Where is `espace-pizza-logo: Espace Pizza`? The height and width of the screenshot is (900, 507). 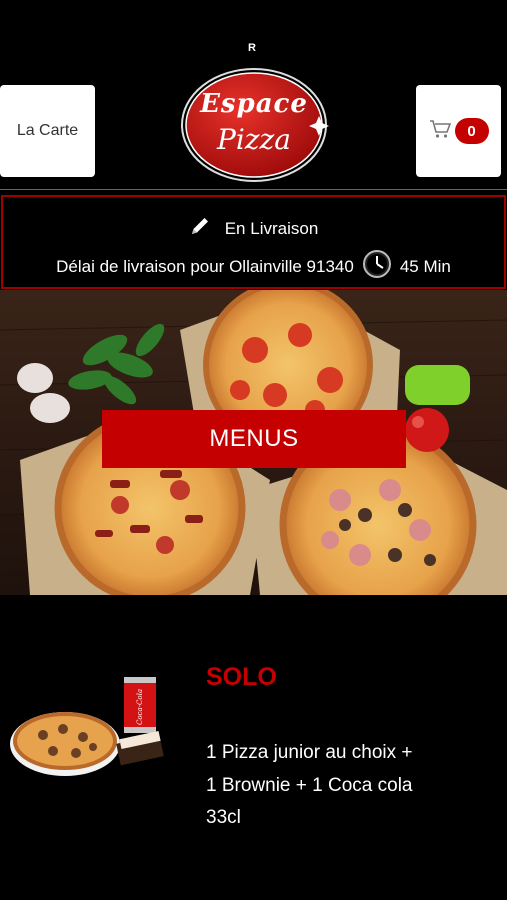 espace-pizza-logo: Espace Pizza is located at coordinates (254, 125).